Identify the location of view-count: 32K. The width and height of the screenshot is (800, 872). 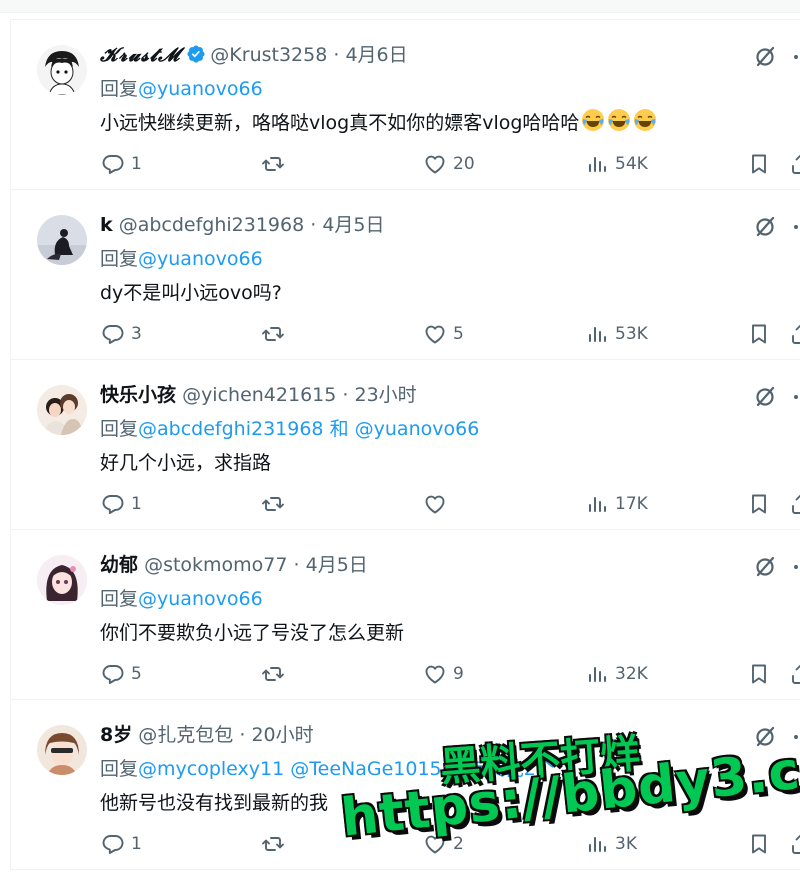
(631, 674).